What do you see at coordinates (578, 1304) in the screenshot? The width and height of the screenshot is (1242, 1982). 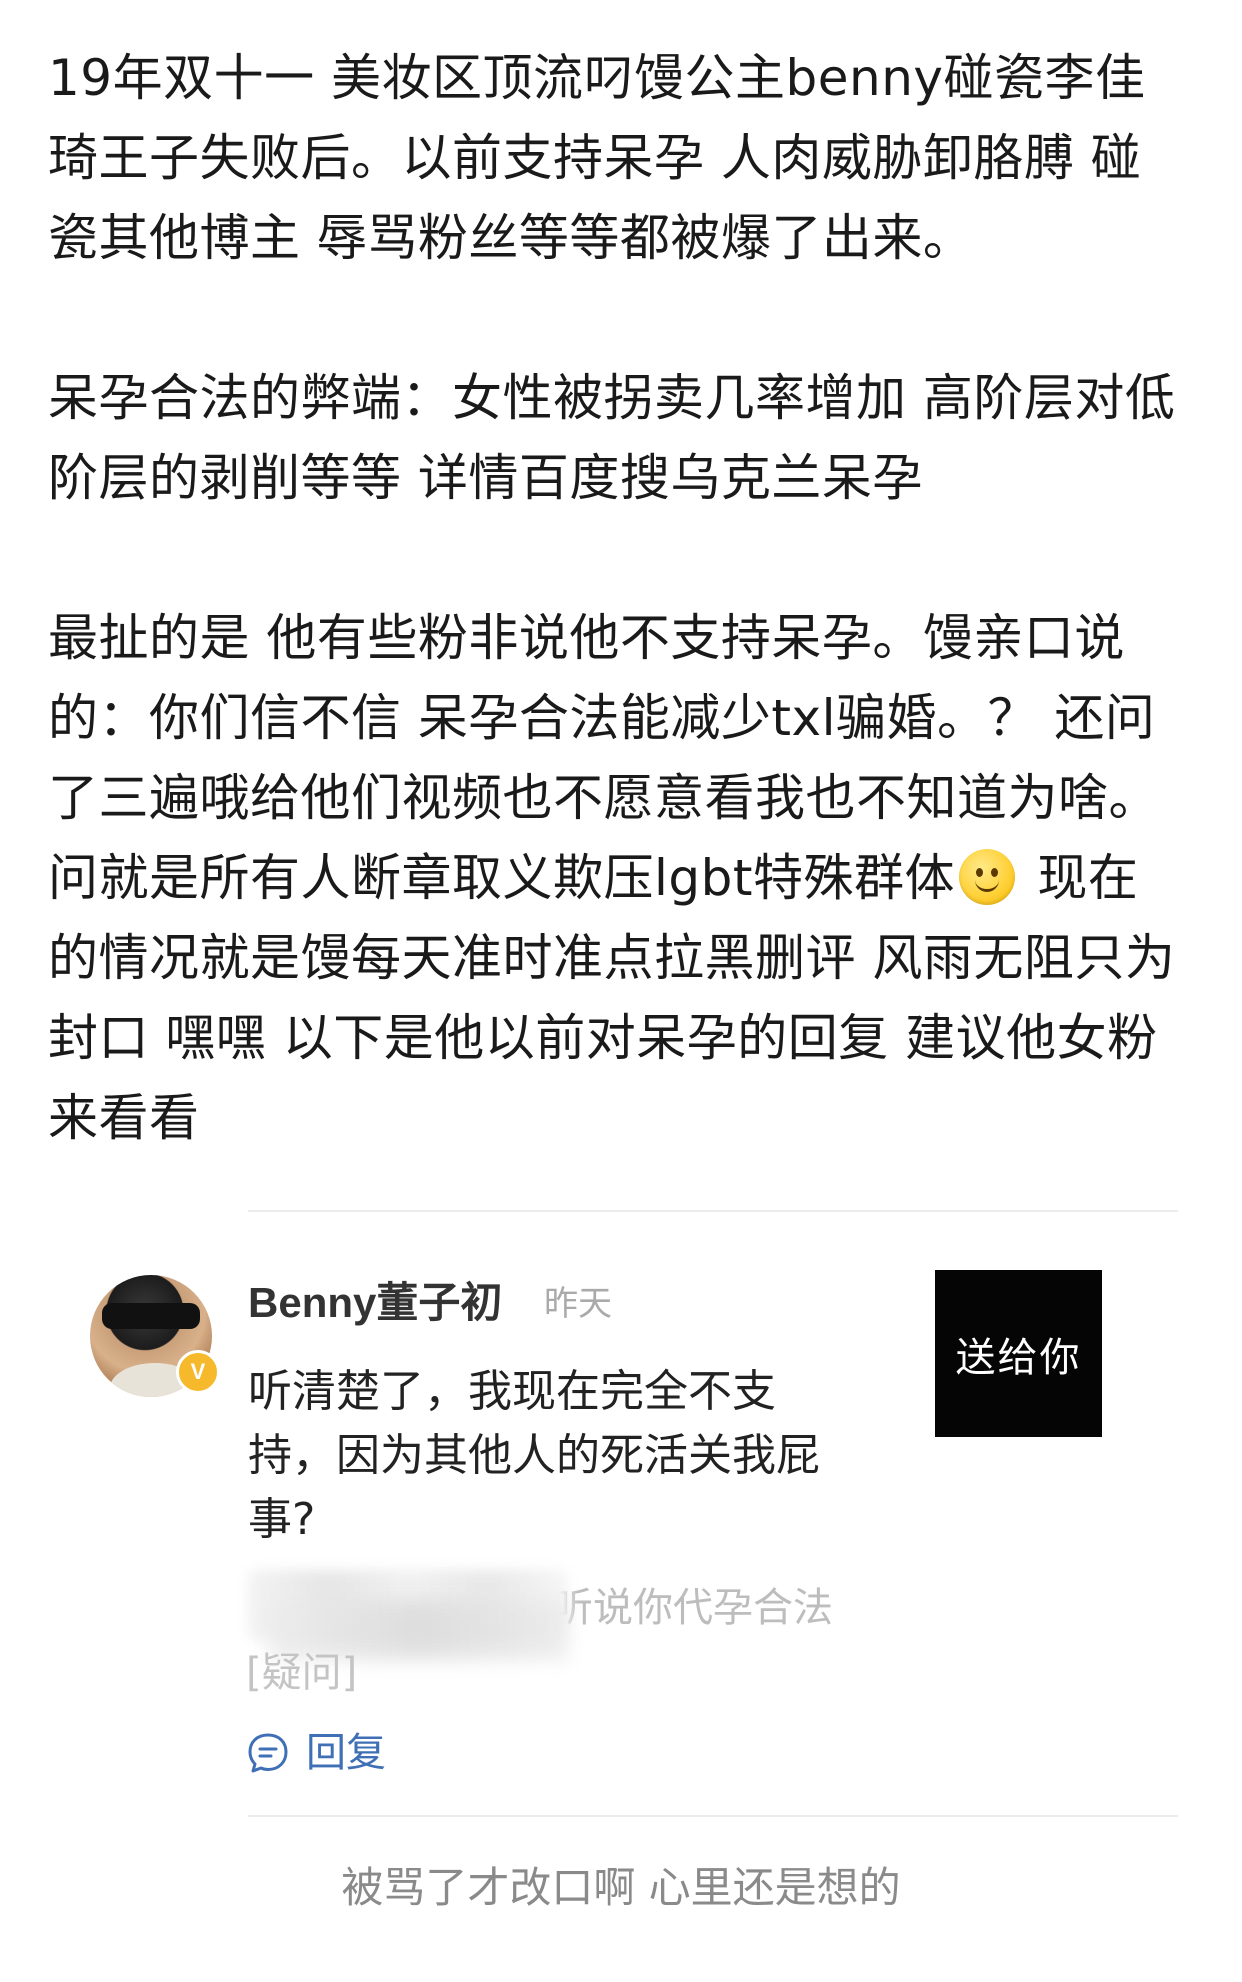 I see `comment-timestamp: 昨天` at bounding box center [578, 1304].